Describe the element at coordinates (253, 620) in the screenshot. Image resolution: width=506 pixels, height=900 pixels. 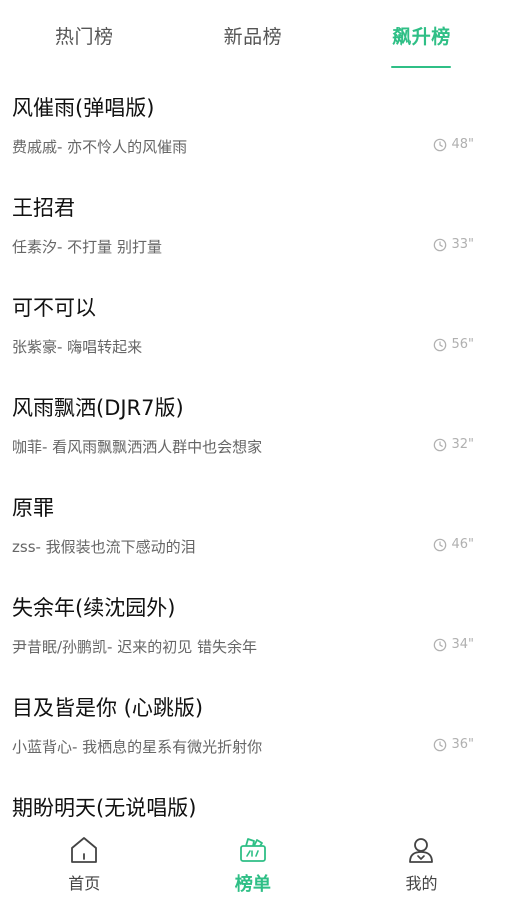
I see `song-item: 失余年(续沈园外) 尹昔眠/孙鹏凯- 迟来的初见 错失余年 34"` at that location.